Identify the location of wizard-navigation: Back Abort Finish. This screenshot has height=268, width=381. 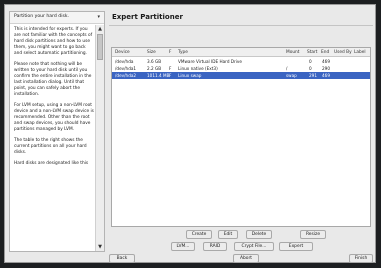
(190, 258).